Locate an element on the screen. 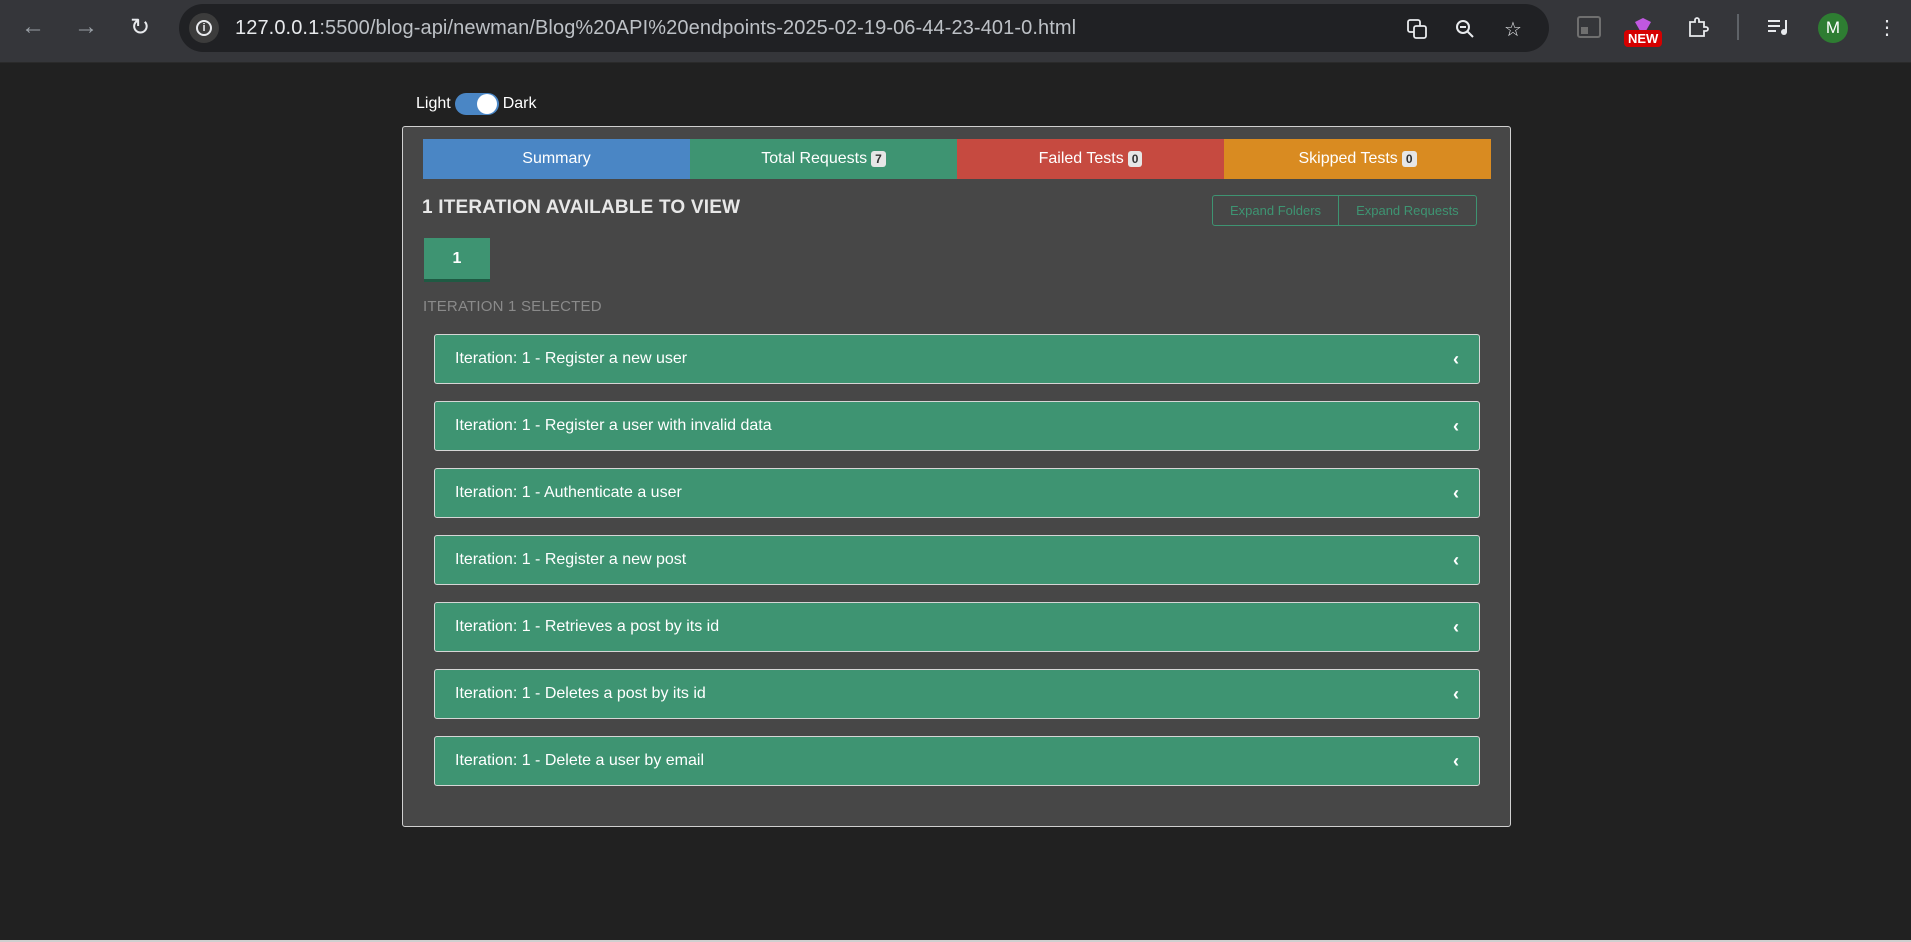  request-item-label: Iteration: 1 - Deletes a post by its id is located at coordinates (580, 693).